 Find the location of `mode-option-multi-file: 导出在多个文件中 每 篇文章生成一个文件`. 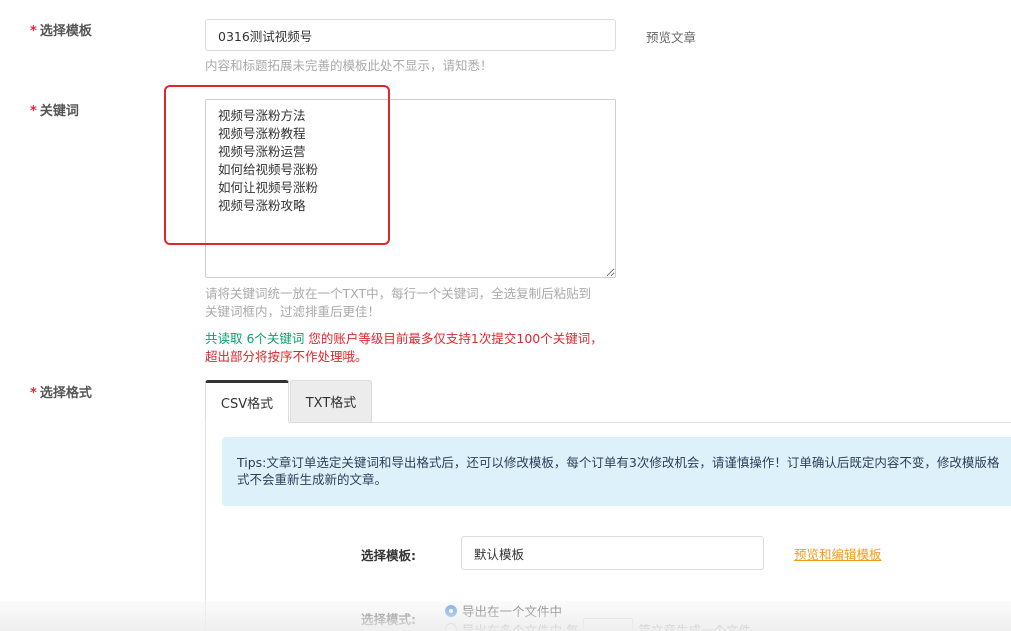

mode-option-multi-file: 导出在多个文件中 每 篇文章生成一个文件 is located at coordinates (598, 624).